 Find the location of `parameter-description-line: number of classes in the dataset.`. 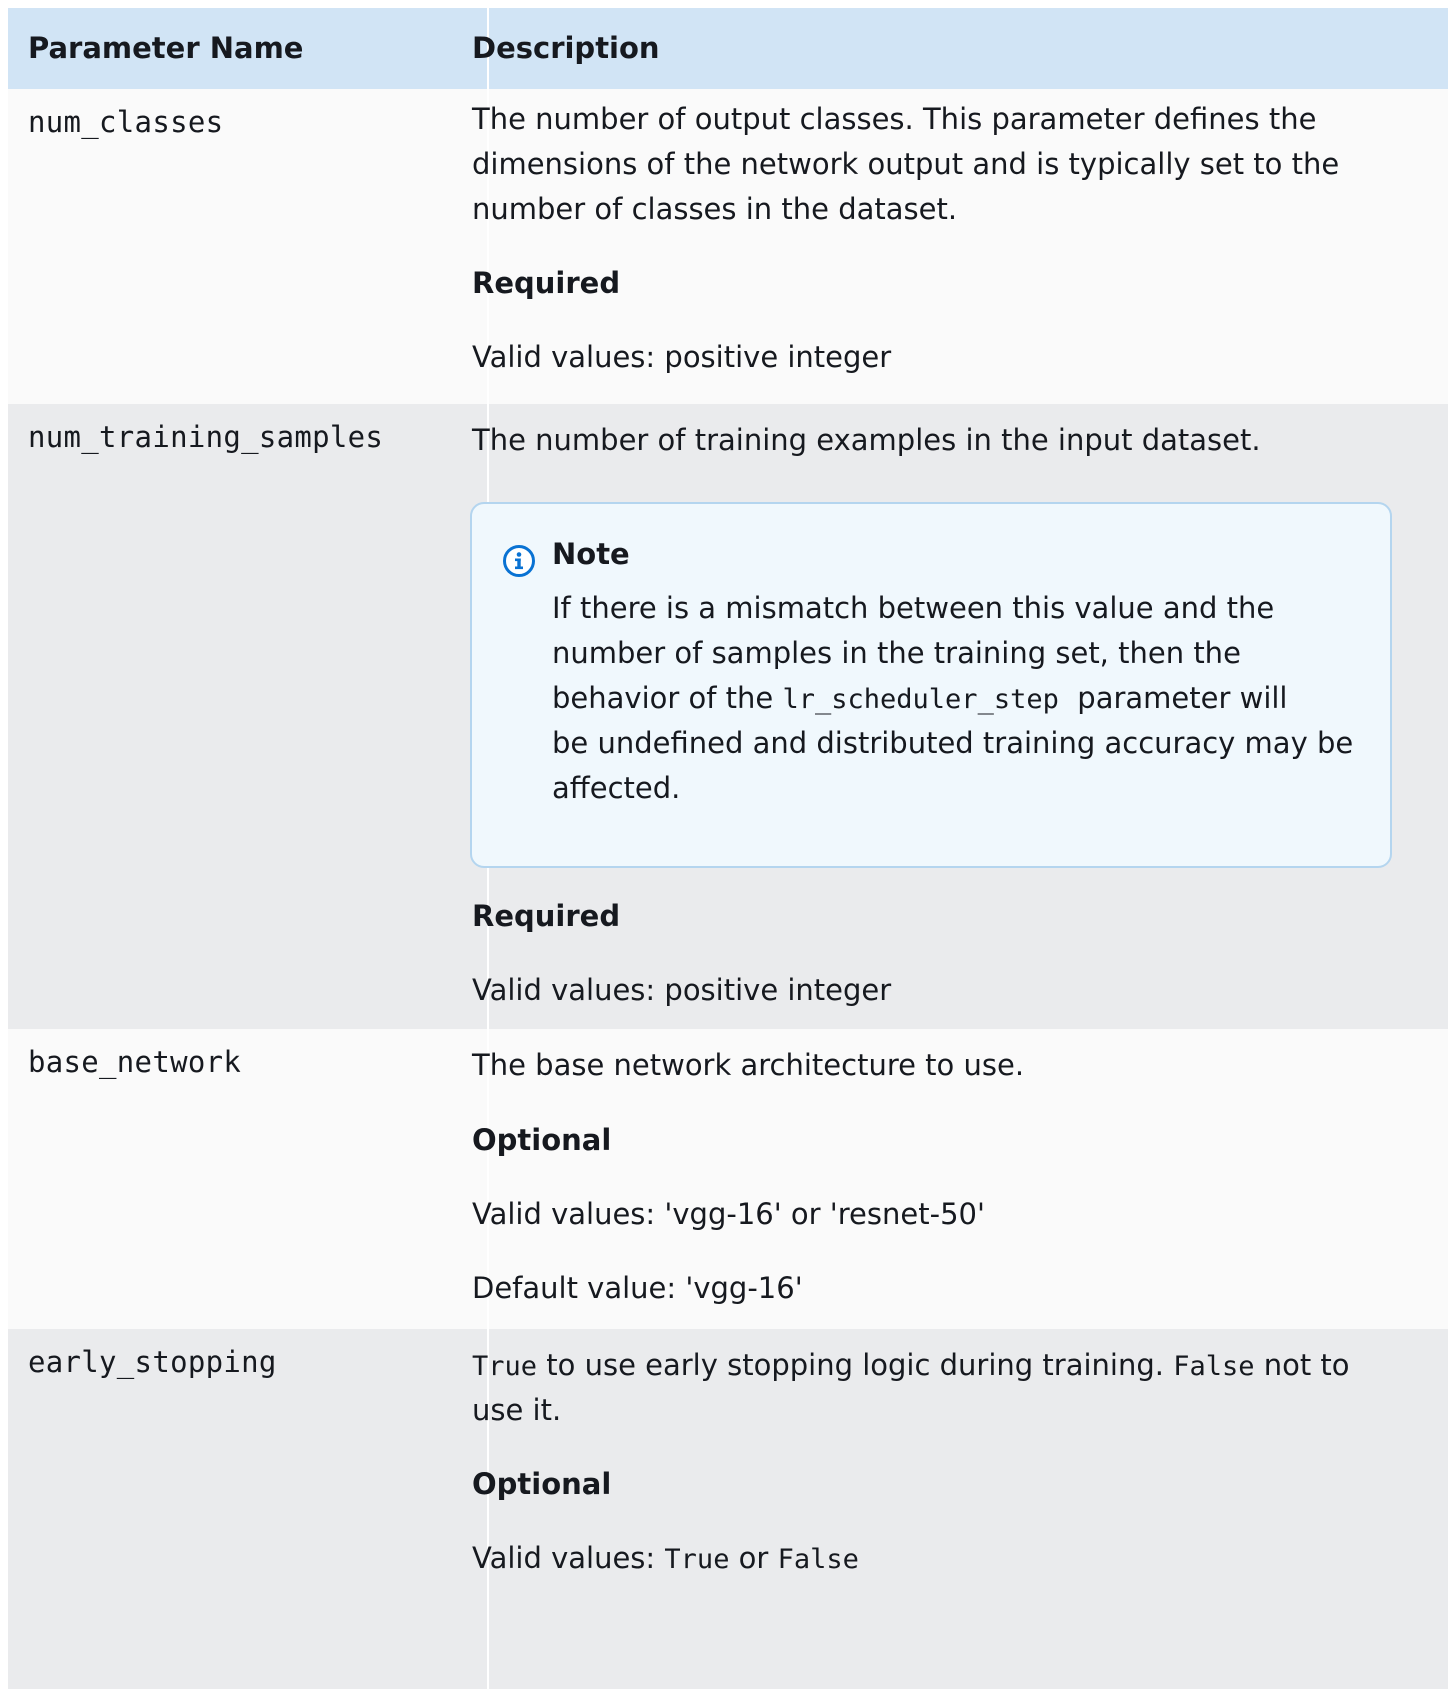

parameter-description-line: number of classes in the dataset. is located at coordinates (715, 209).